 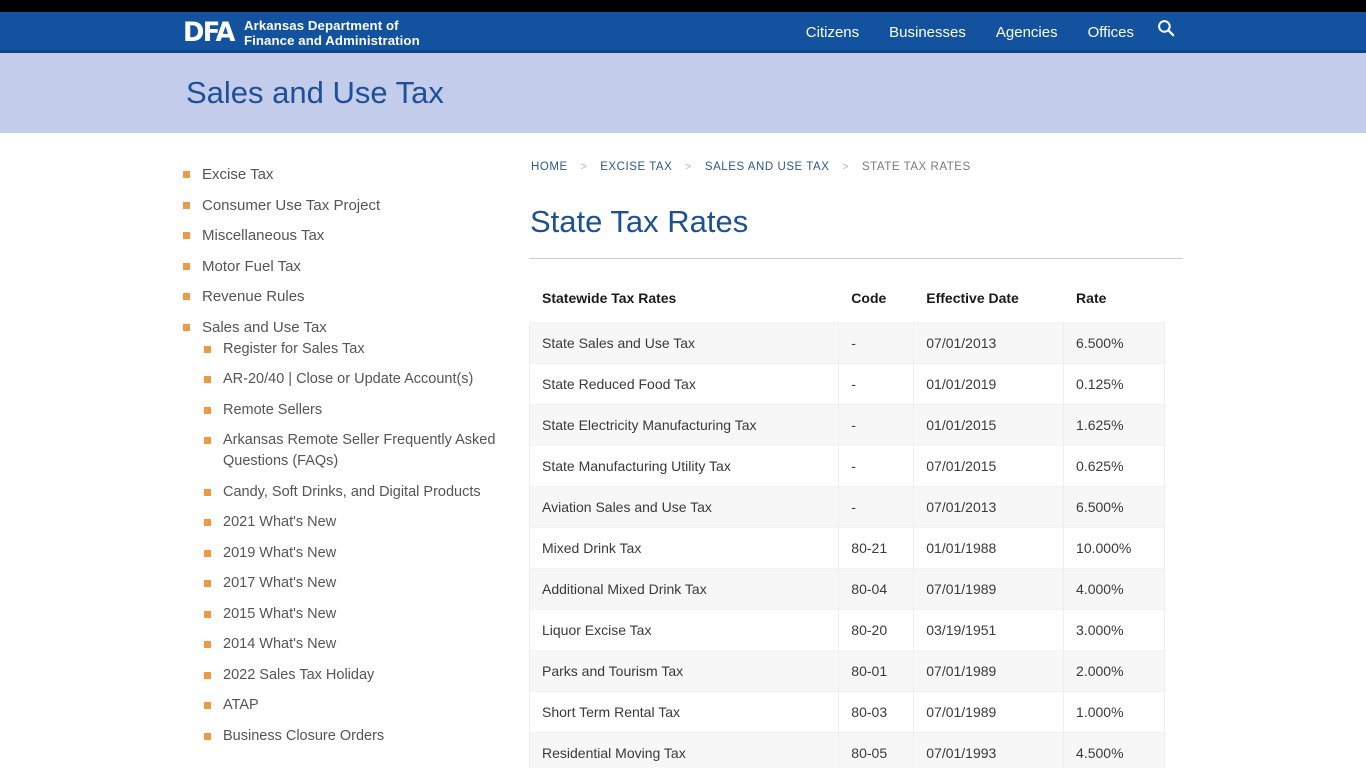 I want to click on cell-rate: 6.500%, so click(x=1114, y=507).